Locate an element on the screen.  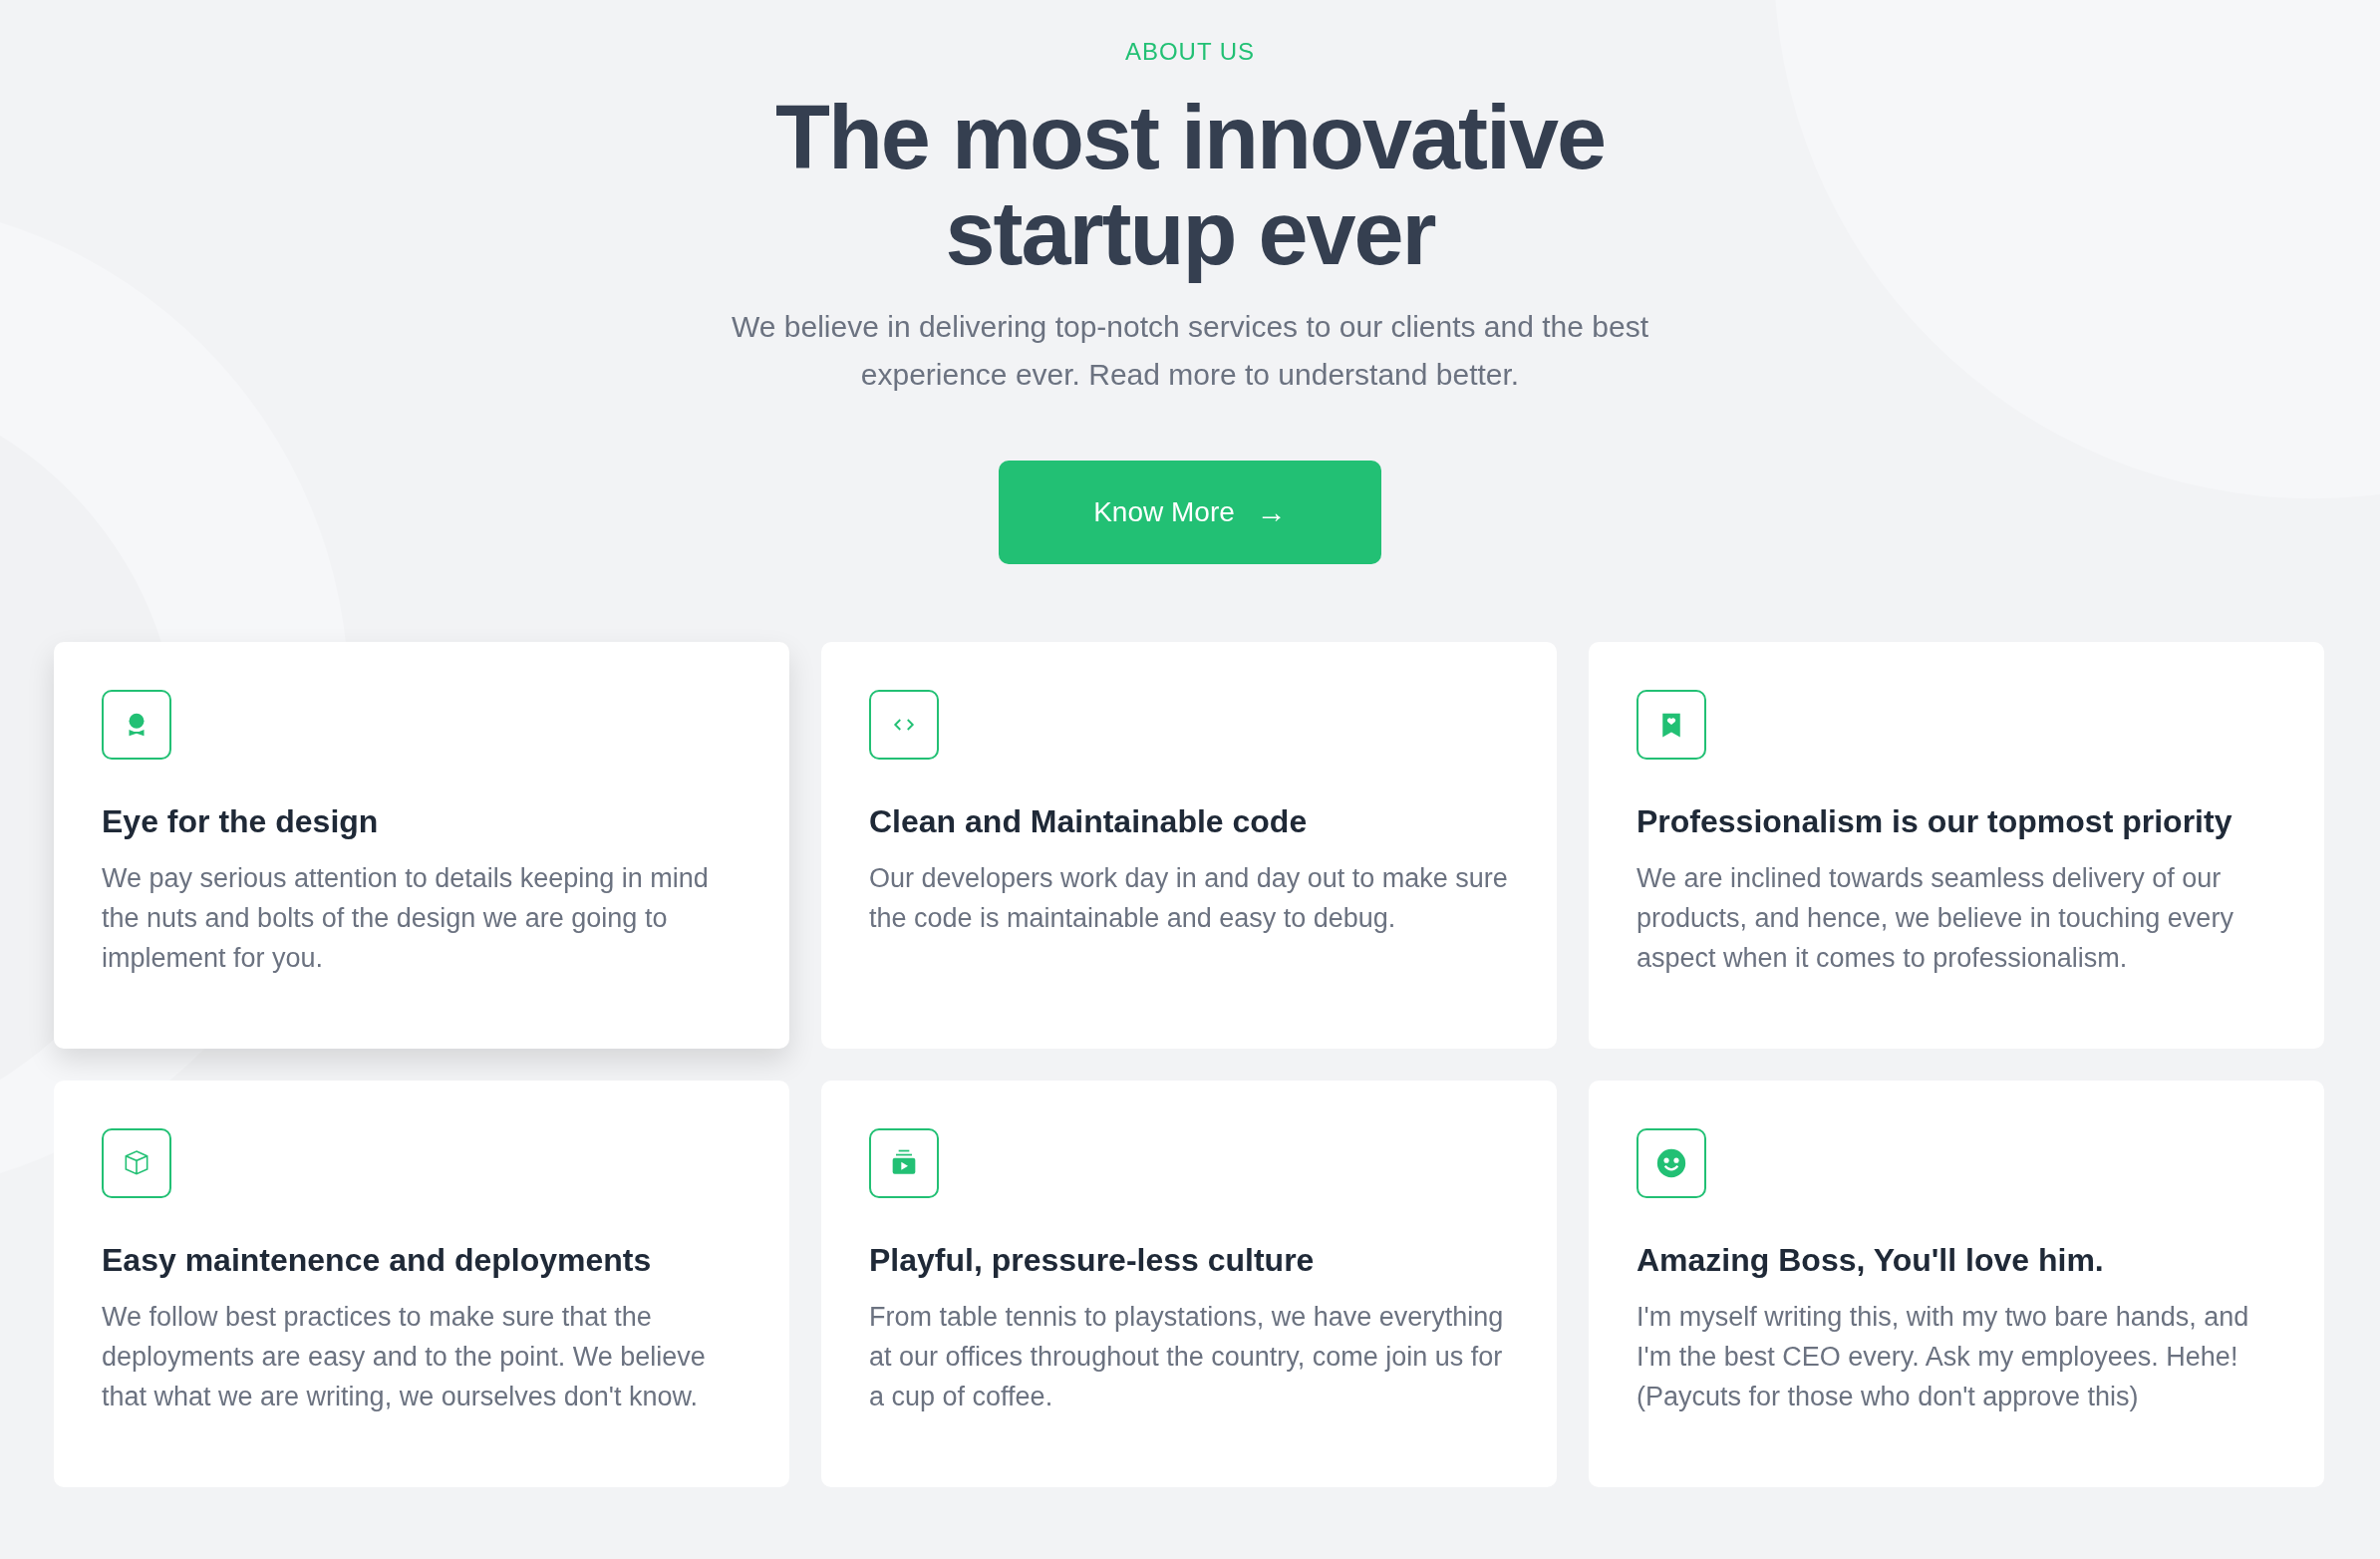
smiley-icon is located at coordinates (1671, 1163).